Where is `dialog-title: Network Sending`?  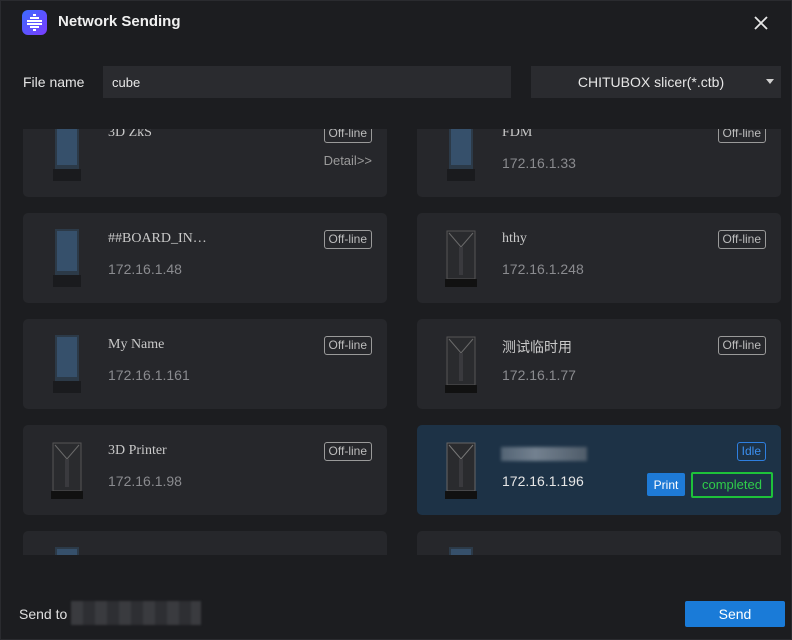
dialog-title: Network Sending is located at coordinates (119, 21).